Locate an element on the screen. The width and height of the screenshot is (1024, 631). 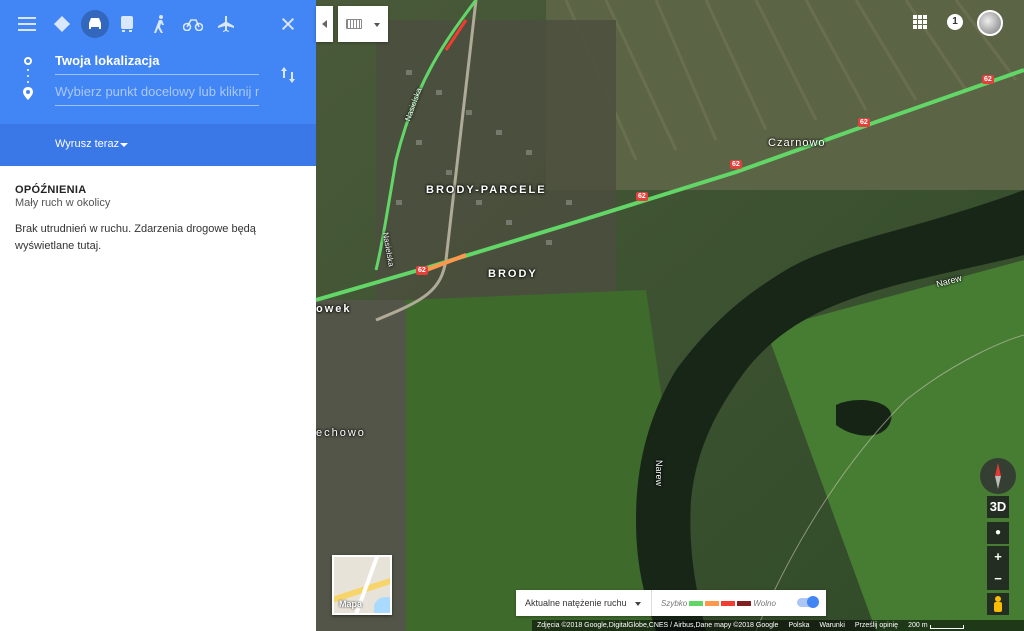
input-tools-button is located at coordinates (363, 24).